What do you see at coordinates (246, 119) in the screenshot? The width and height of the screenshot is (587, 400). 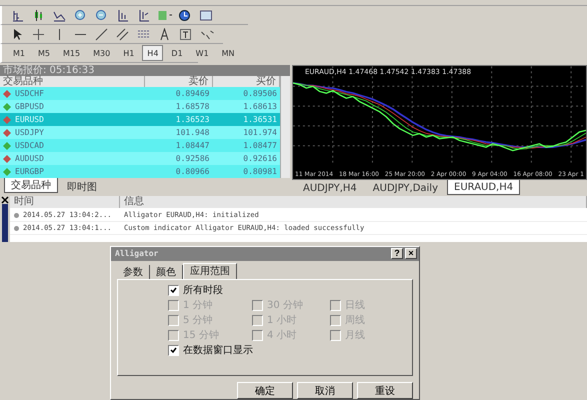 I see `ask-cell: 1.36531` at bounding box center [246, 119].